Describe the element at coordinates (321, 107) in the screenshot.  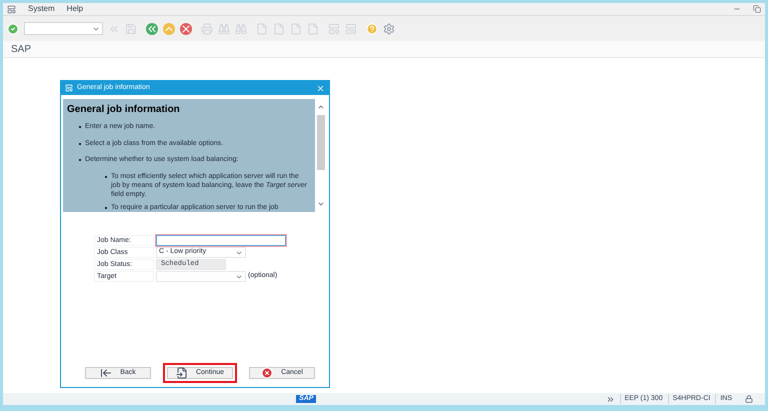
I see `scroll-up-icon` at that location.